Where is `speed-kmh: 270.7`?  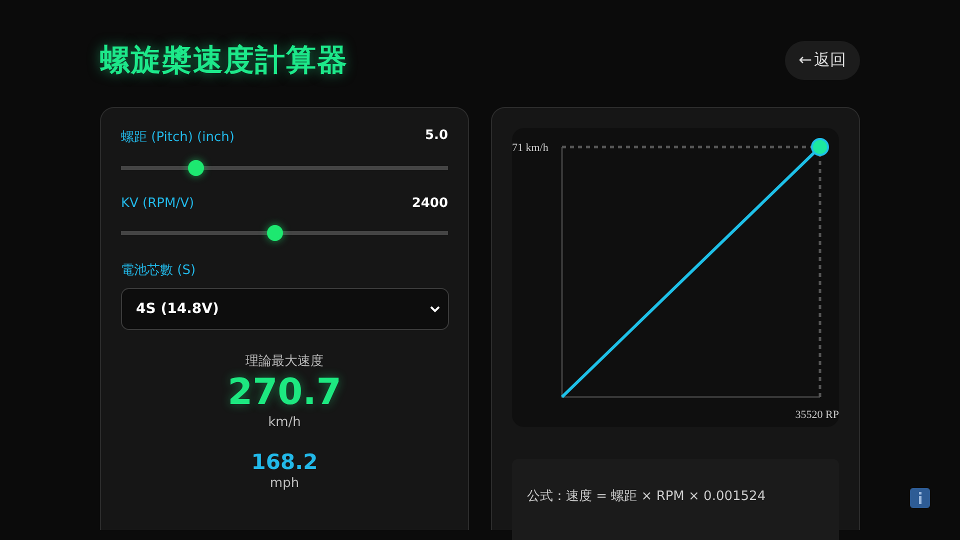 speed-kmh: 270.7 is located at coordinates (285, 392).